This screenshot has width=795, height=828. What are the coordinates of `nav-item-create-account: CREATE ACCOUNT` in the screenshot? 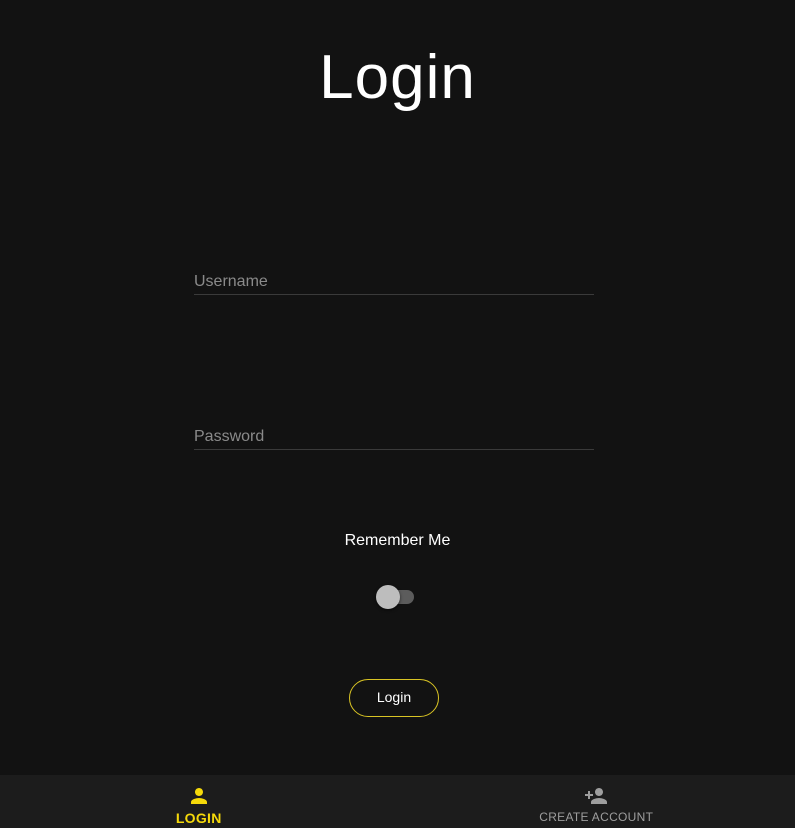 It's located at (596, 801).